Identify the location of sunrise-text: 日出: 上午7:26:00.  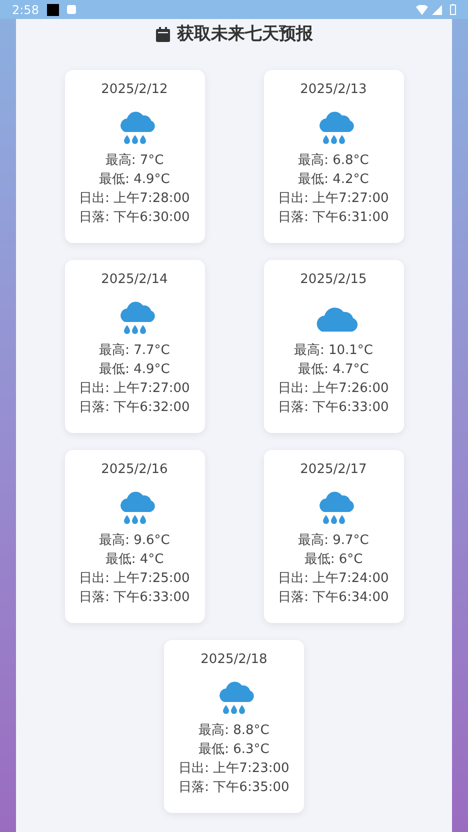
(333, 389).